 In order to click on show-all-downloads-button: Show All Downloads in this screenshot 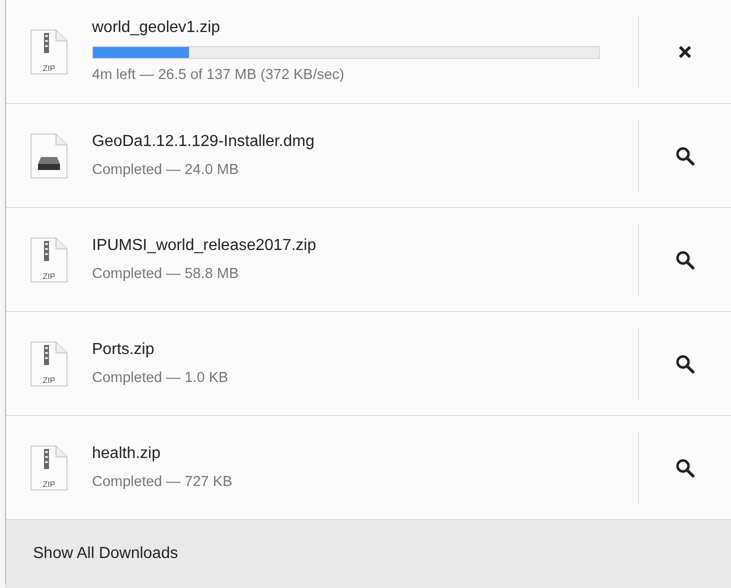, I will do `click(368, 554)`.